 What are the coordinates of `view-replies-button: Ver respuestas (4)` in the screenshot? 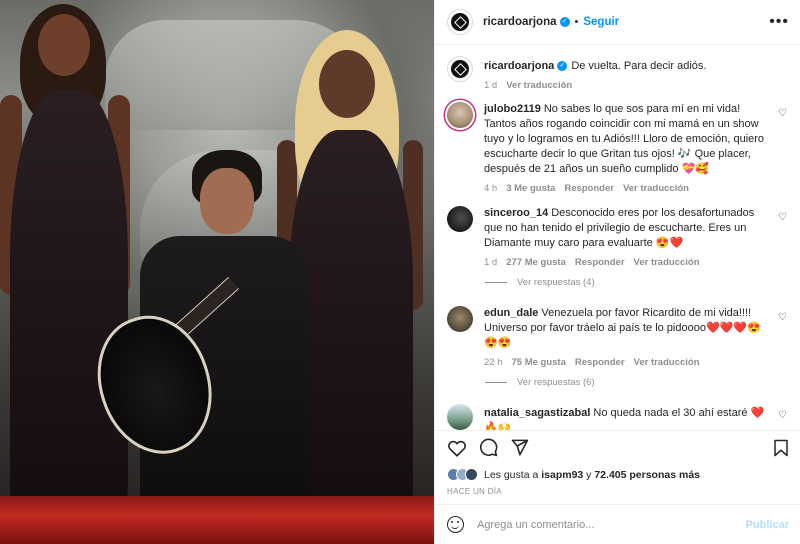 It's located at (540, 282).